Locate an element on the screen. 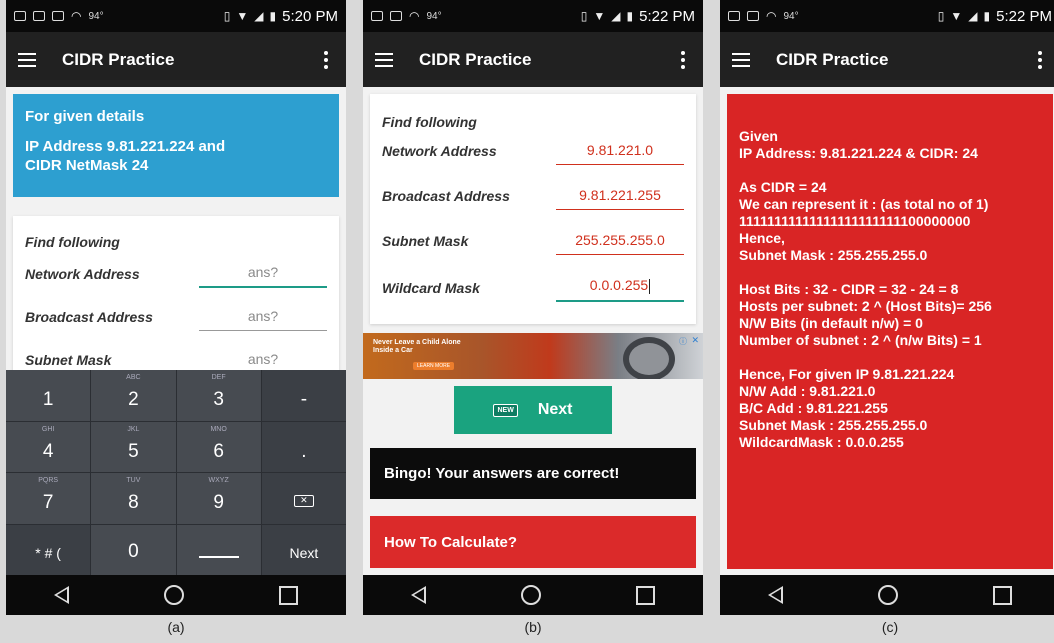 This screenshot has width=1054, height=643. new-badge-icon: NEW is located at coordinates (505, 410).